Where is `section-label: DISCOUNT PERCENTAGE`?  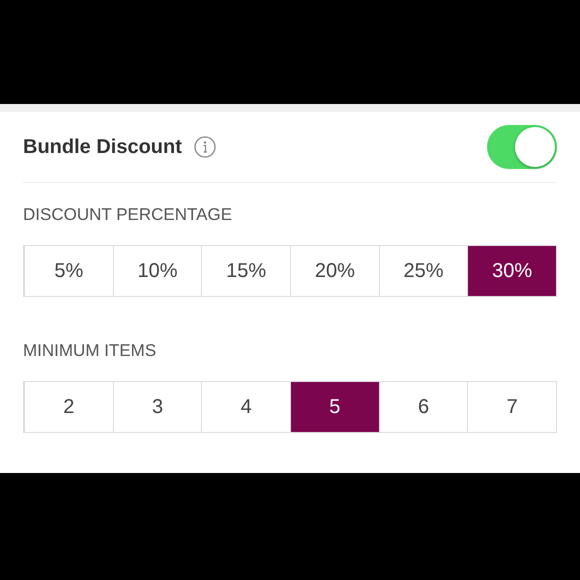
section-label: DISCOUNT PERCENTAGE is located at coordinates (128, 215).